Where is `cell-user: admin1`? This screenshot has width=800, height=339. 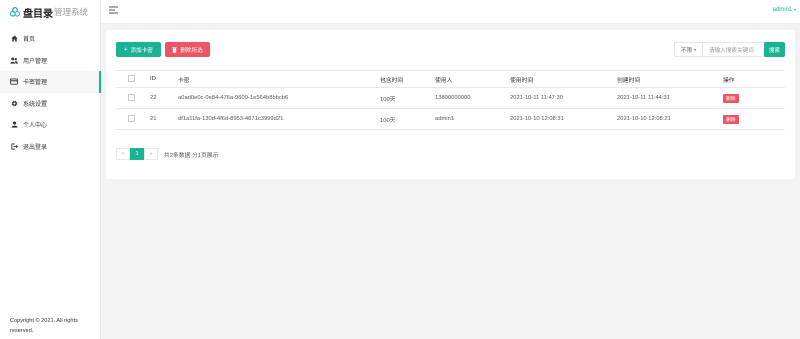 cell-user: admin1 is located at coordinates (468, 119).